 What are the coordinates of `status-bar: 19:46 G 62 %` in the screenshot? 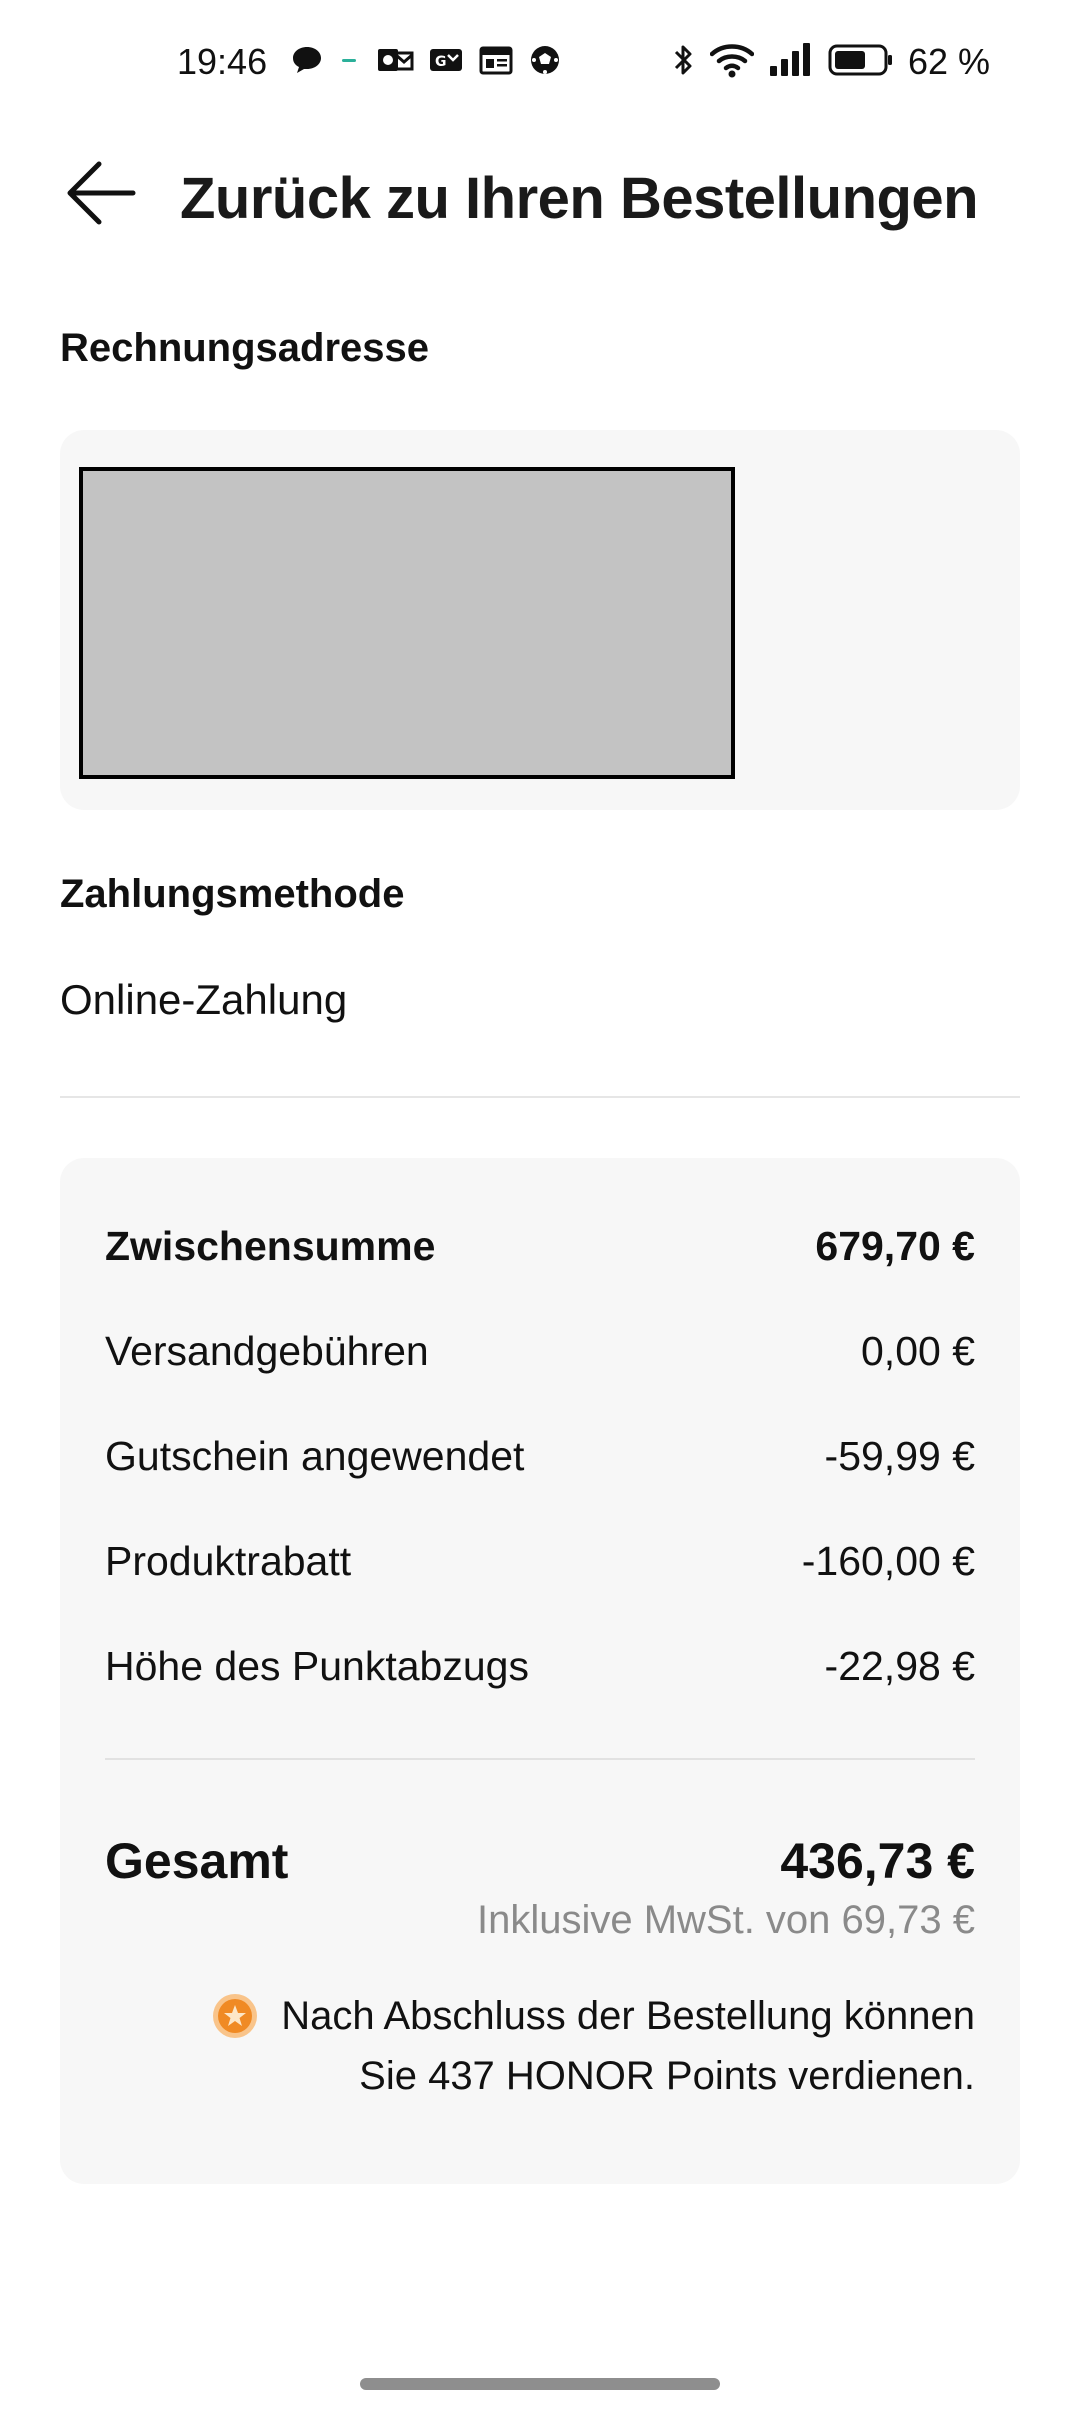 It's located at (540, 60).